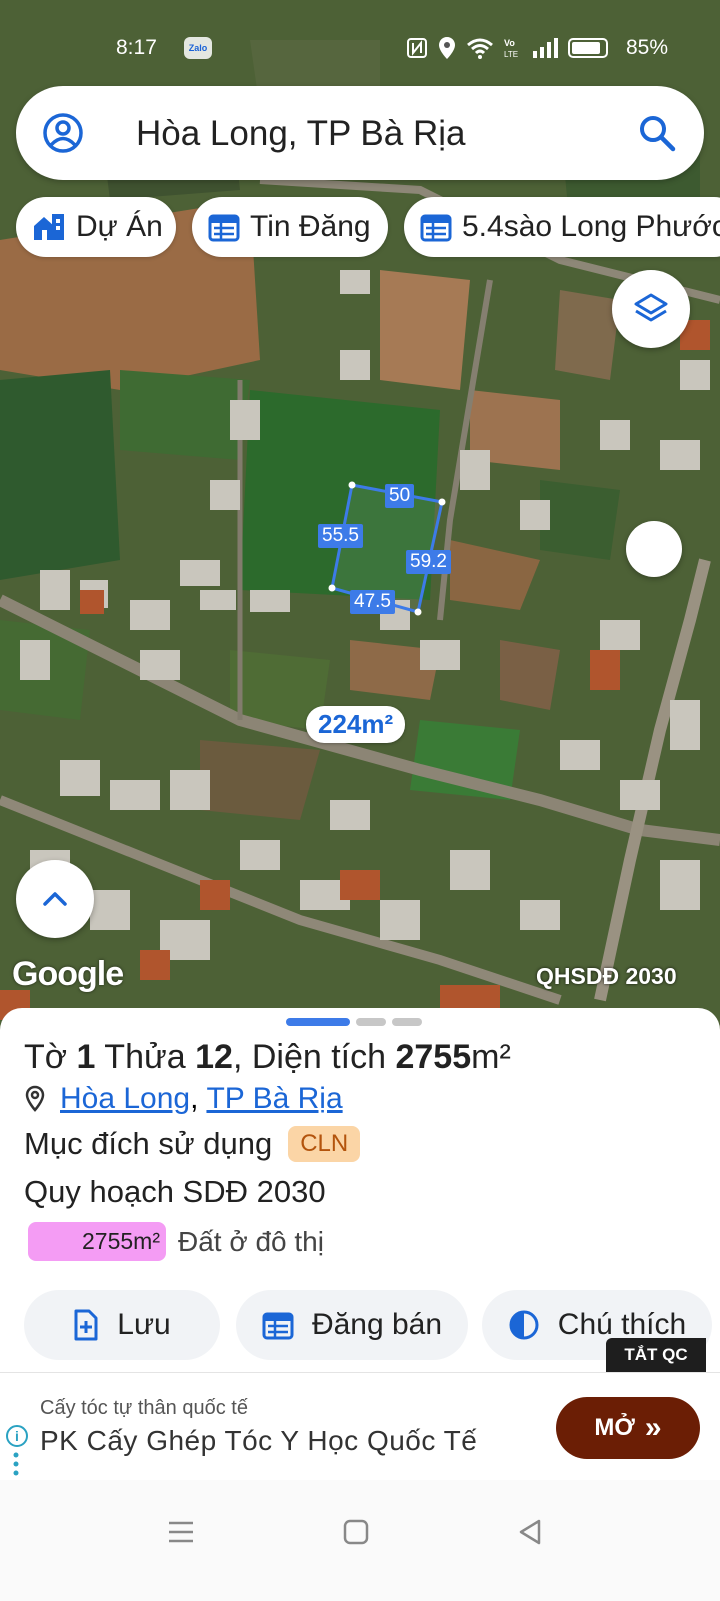 This screenshot has width=720, height=1601. What do you see at coordinates (250, 1241) in the screenshot?
I see `land-type-label: Đất ở đô thị` at bounding box center [250, 1241].